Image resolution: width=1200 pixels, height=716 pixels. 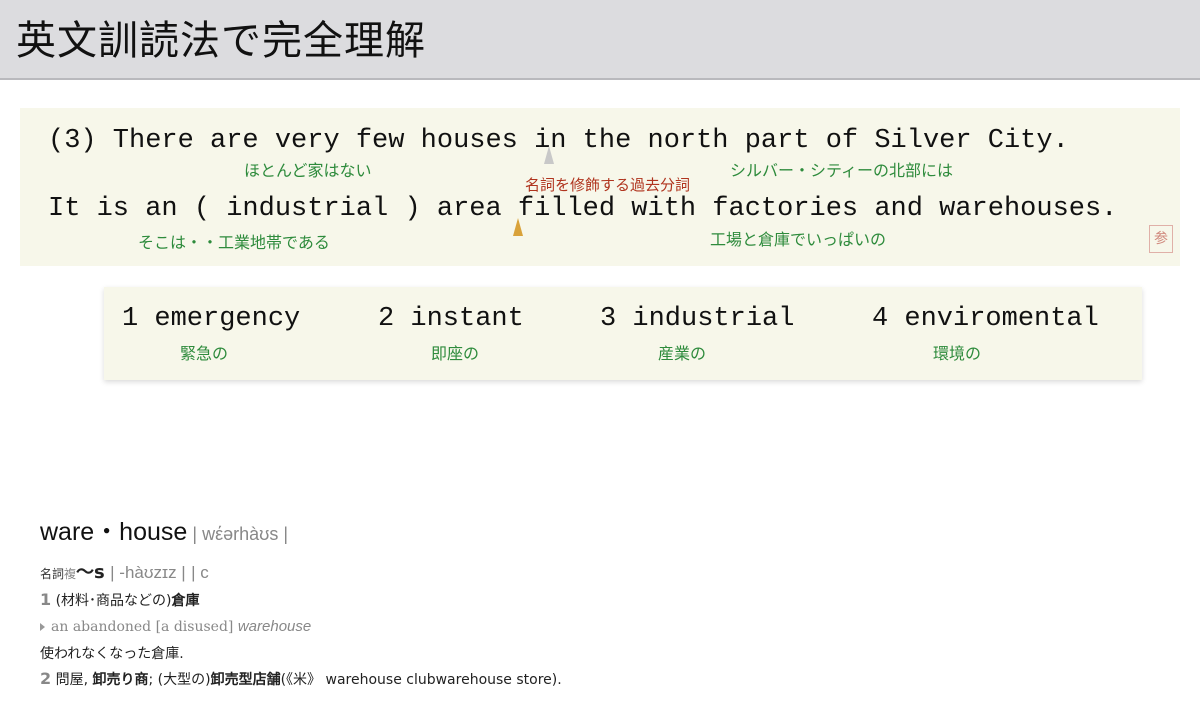 What do you see at coordinates (421, 680) in the screenshot?
I see `dict-sense-2-e: (《米》 warehouse clubwarehouse store).` at bounding box center [421, 680].